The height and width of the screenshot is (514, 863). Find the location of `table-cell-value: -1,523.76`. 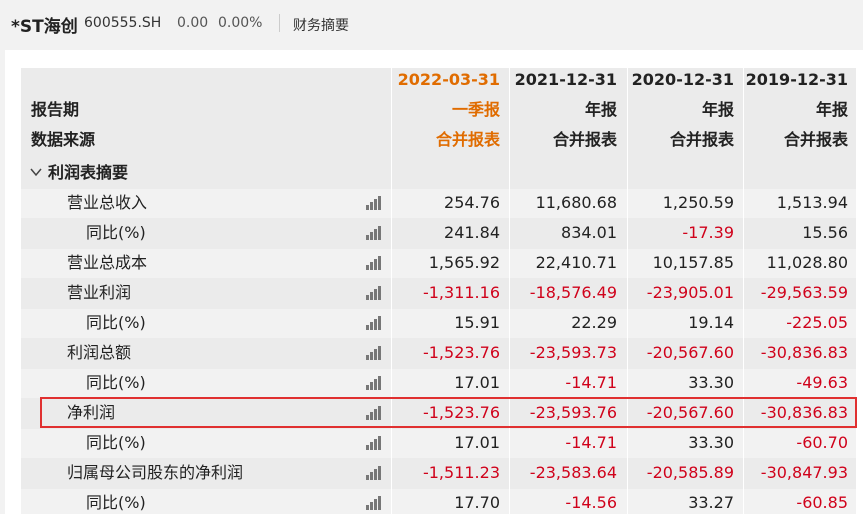

table-cell-value: -1,523.76 is located at coordinates (461, 352).